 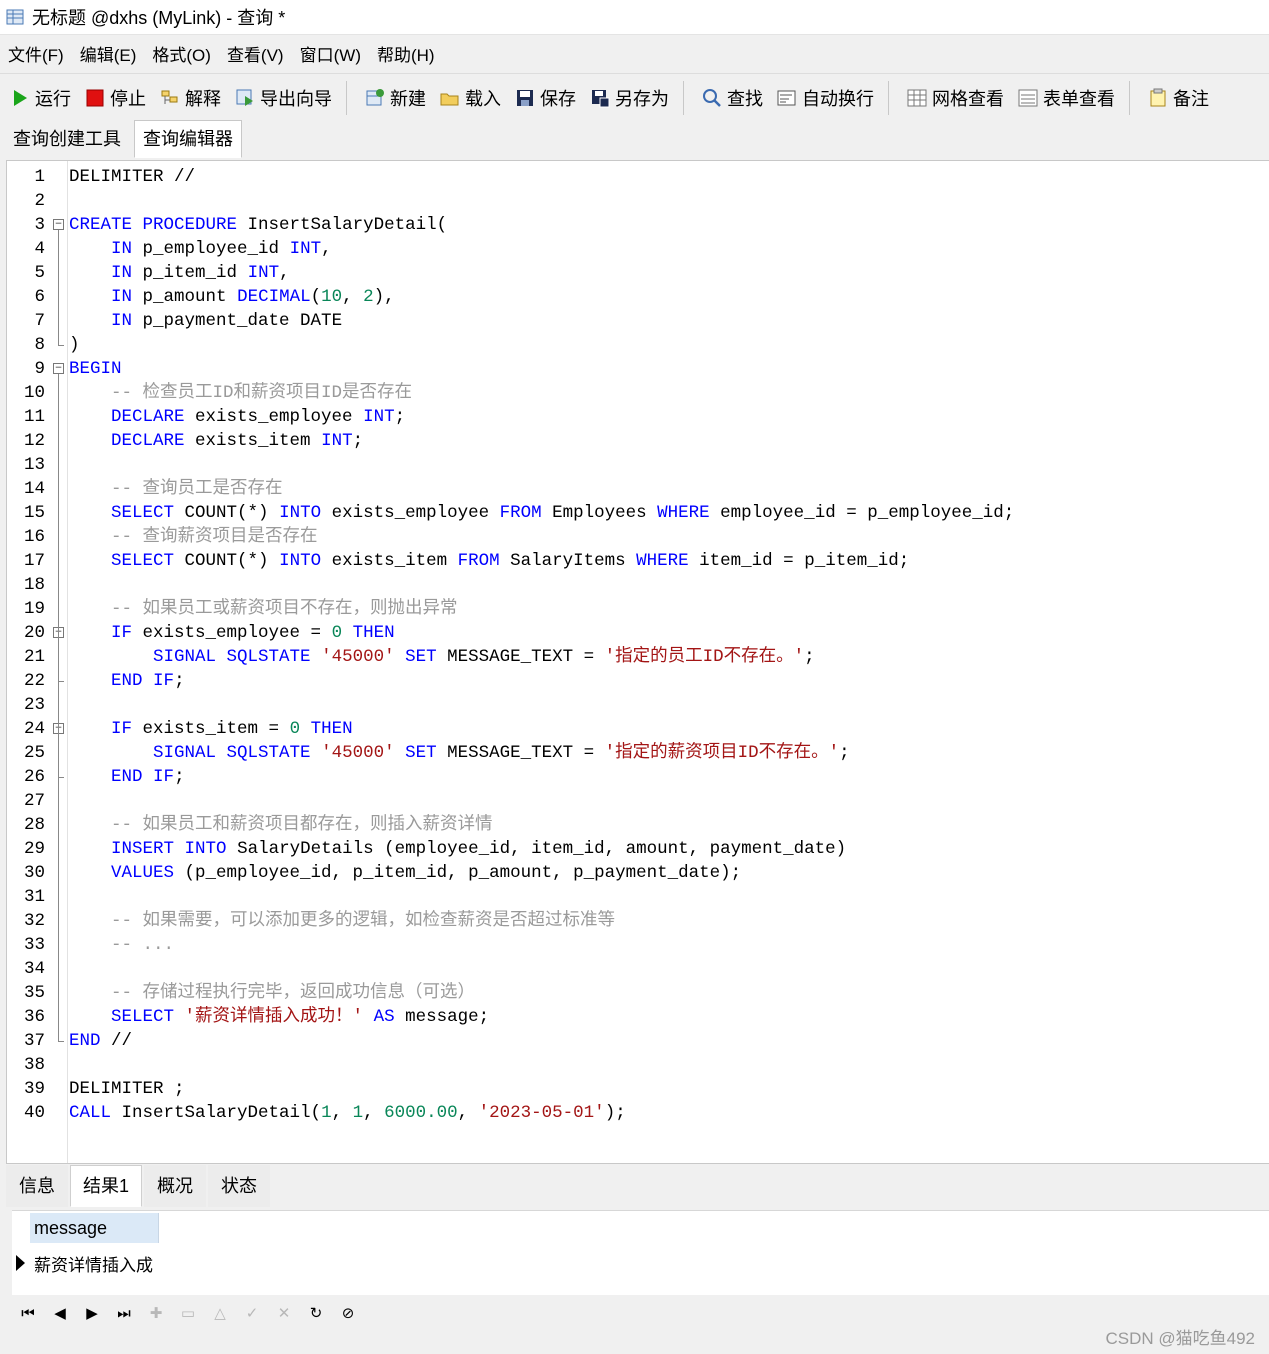 I want to click on tab-status: 状态, so click(x=239, y=1186).